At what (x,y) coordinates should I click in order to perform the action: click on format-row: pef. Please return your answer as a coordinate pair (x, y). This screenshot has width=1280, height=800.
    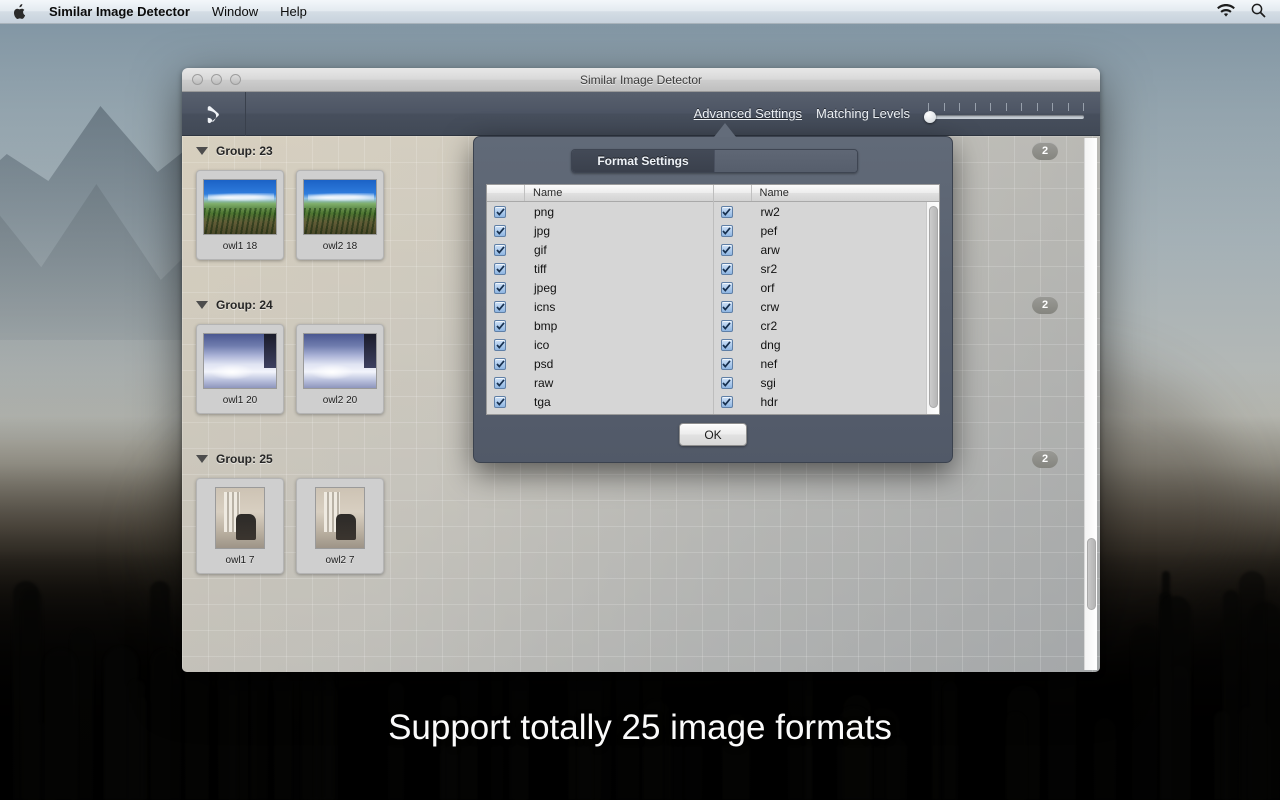
    Looking at the image, I should click on (827, 230).